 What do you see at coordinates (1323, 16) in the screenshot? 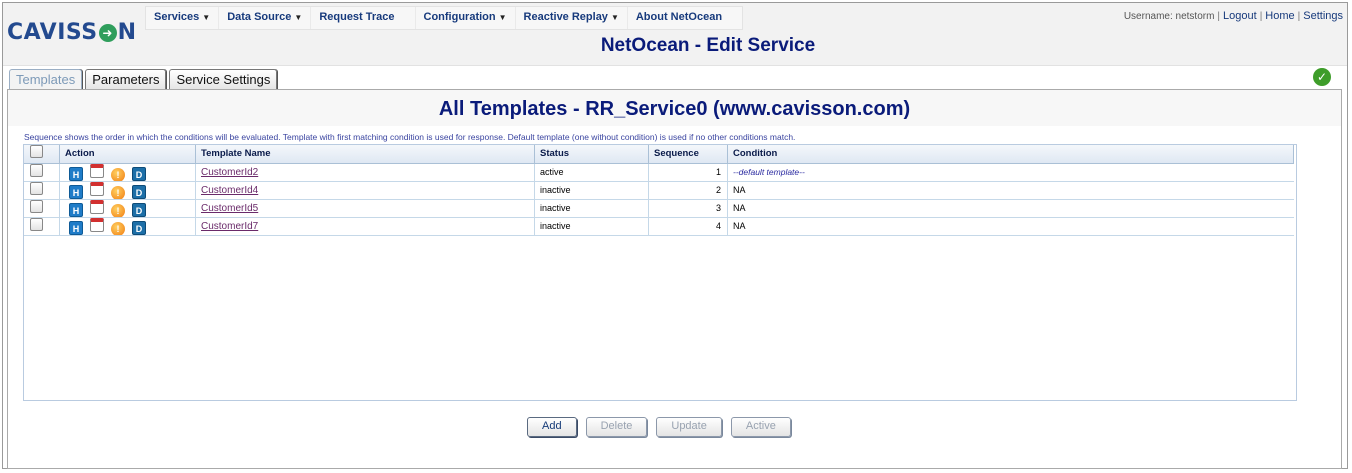
I see `settings-link: Settings` at bounding box center [1323, 16].